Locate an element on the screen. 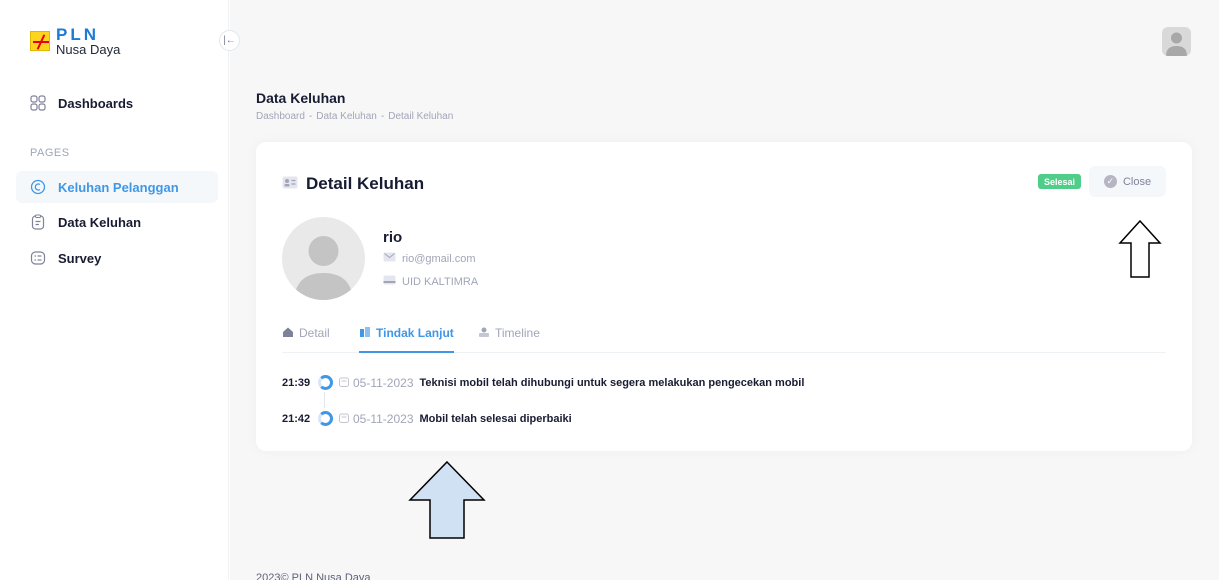  pln-logo-icon is located at coordinates (40, 41).